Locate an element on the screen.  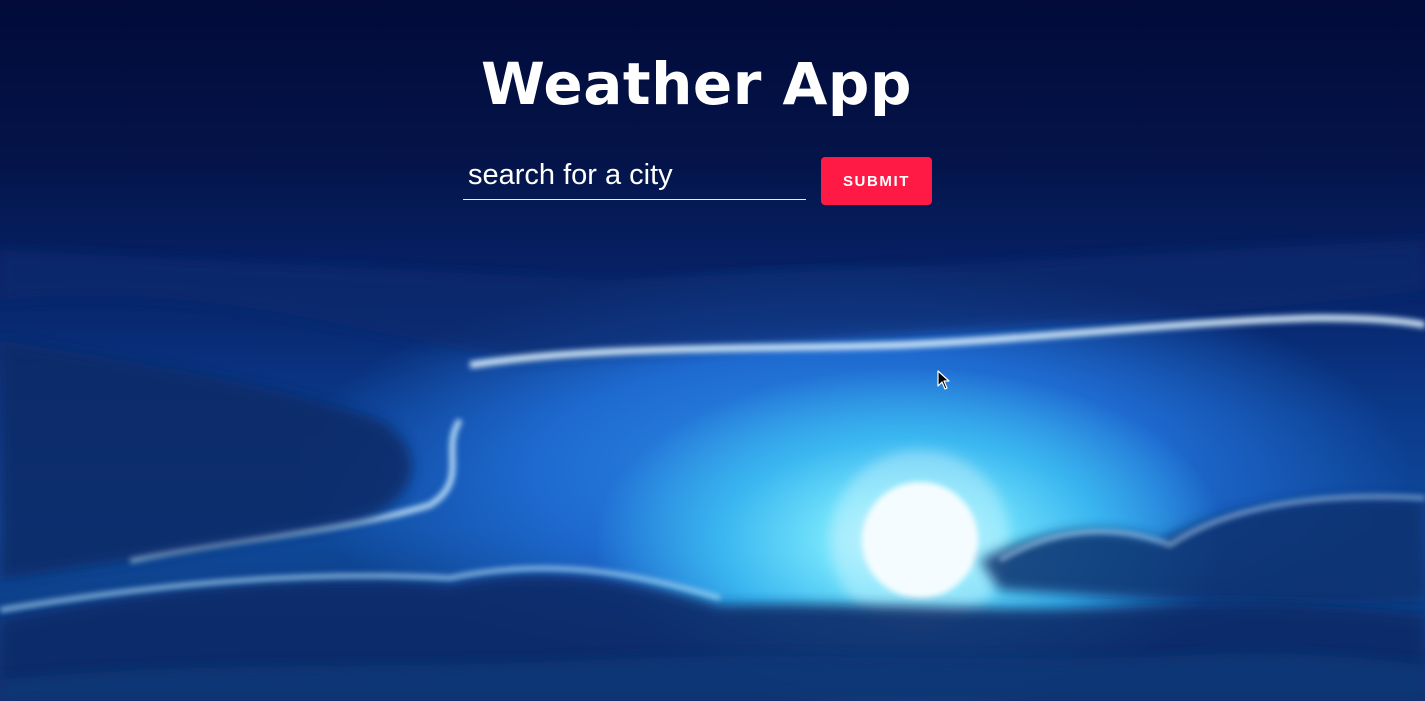
search-input is located at coordinates (634, 178).